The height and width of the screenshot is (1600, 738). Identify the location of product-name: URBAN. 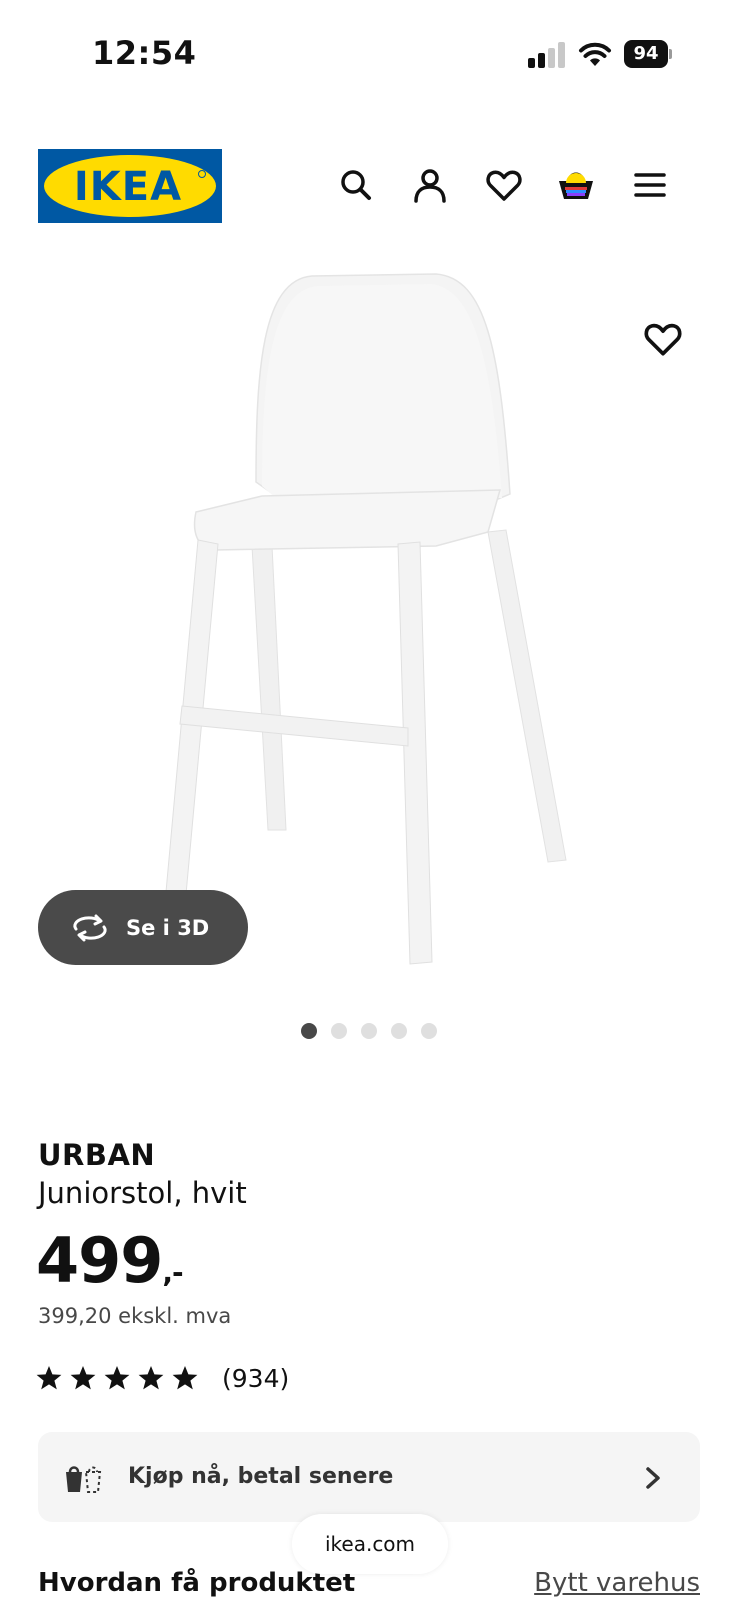
(97, 1155).